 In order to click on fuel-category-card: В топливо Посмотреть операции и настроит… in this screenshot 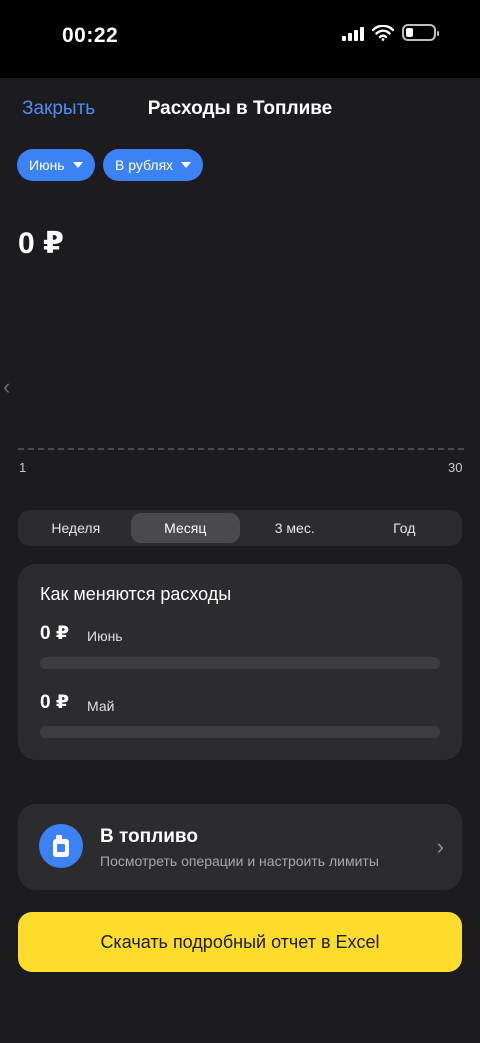, I will do `click(240, 847)`.